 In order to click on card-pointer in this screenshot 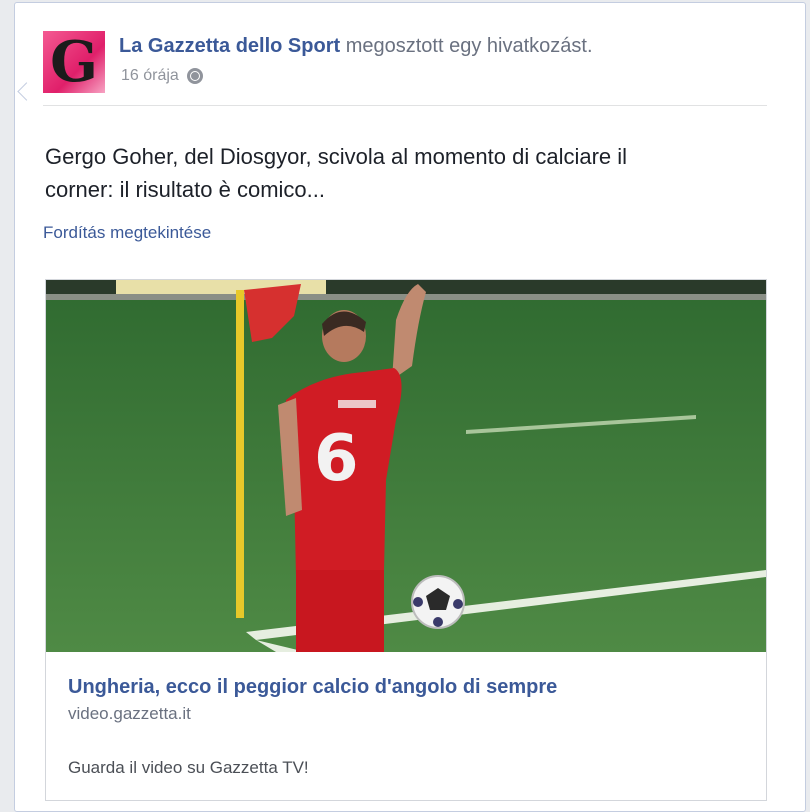, I will do `click(26, 91)`.